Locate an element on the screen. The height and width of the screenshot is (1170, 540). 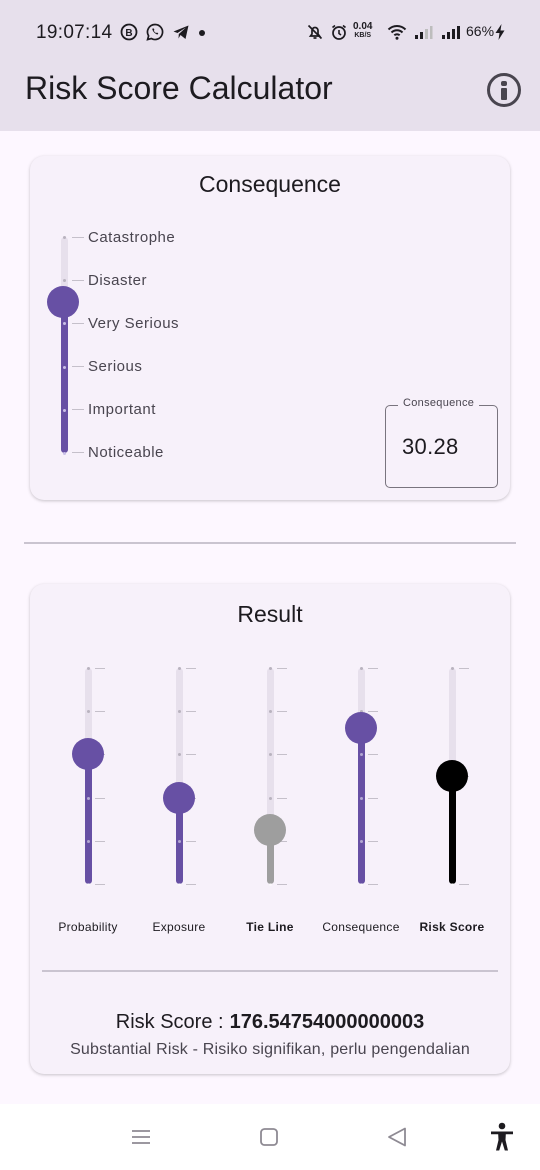
info-icon is located at coordinates (504, 90).